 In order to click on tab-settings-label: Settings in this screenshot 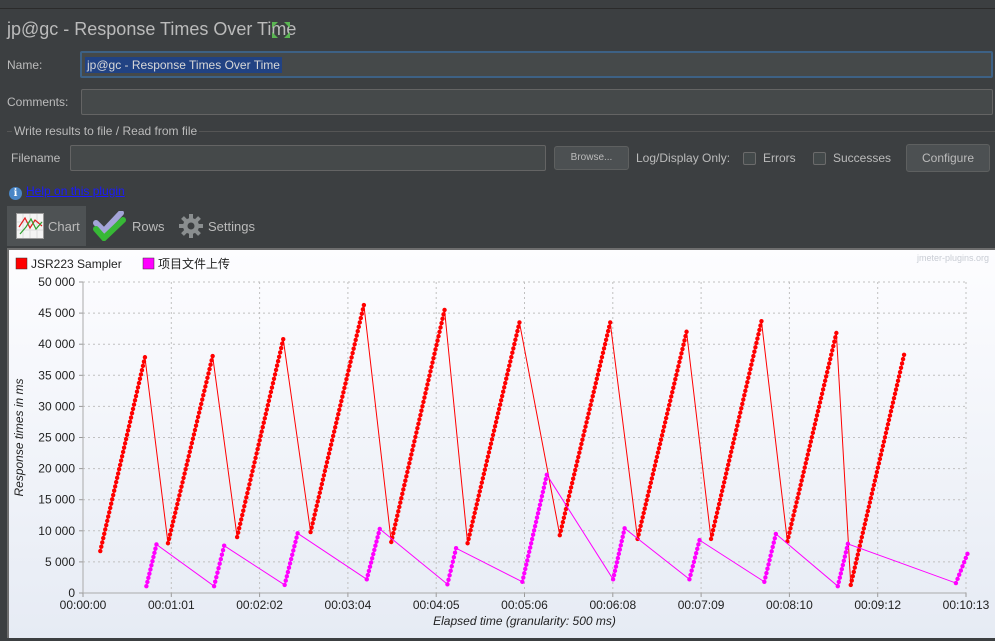, I will do `click(231, 226)`.